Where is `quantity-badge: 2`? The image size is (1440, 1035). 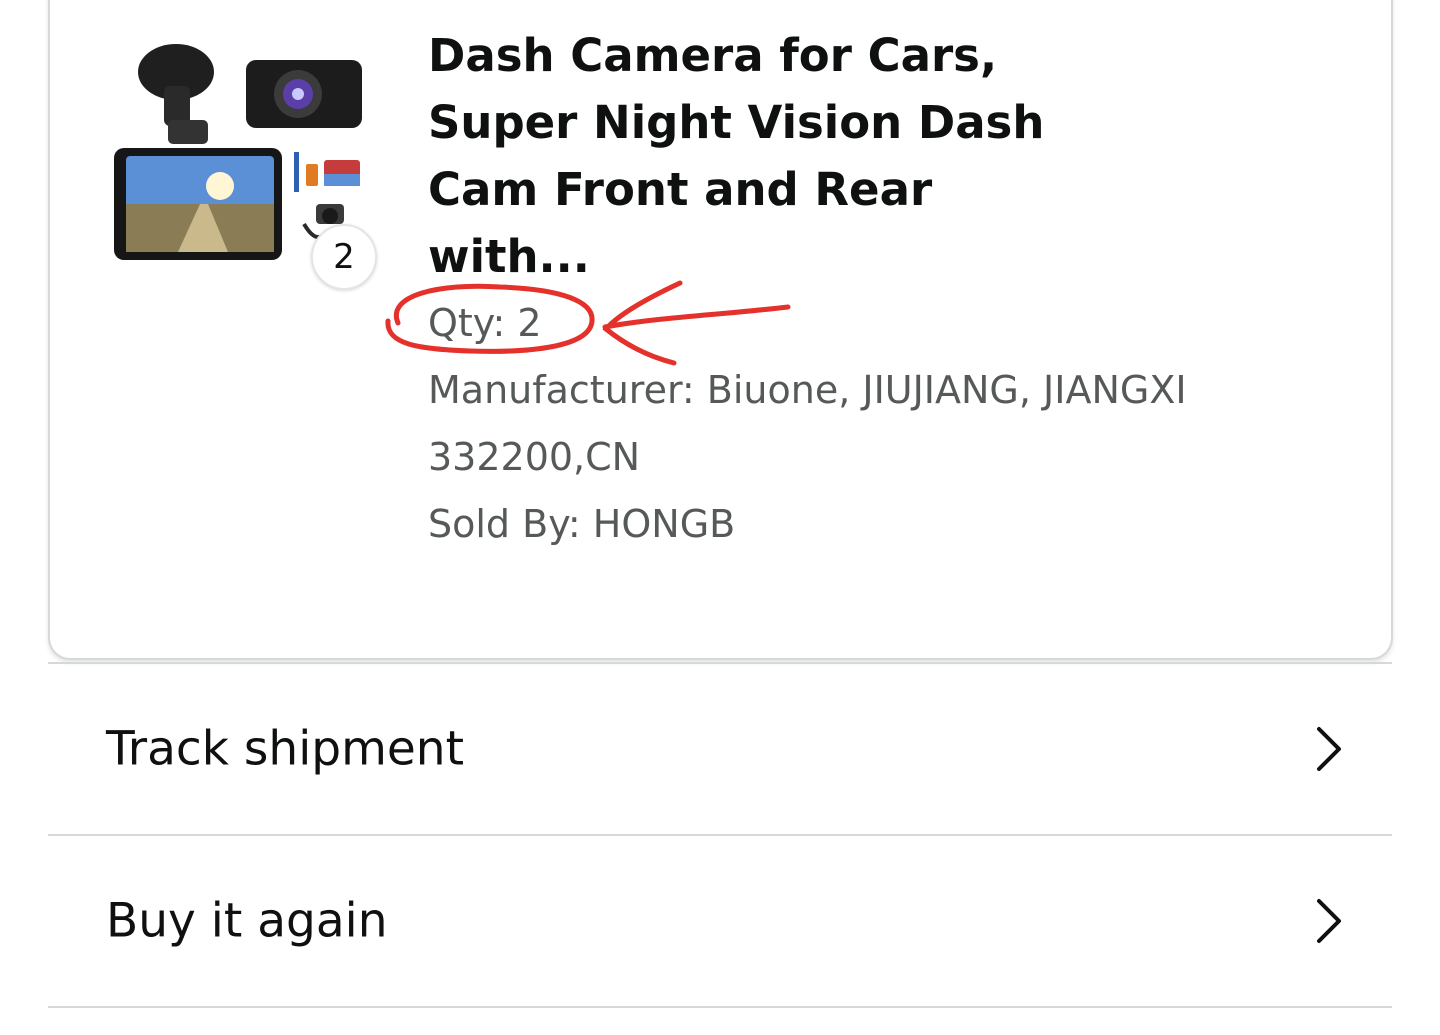
quantity-badge: 2 is located at coordinates (344, 257).